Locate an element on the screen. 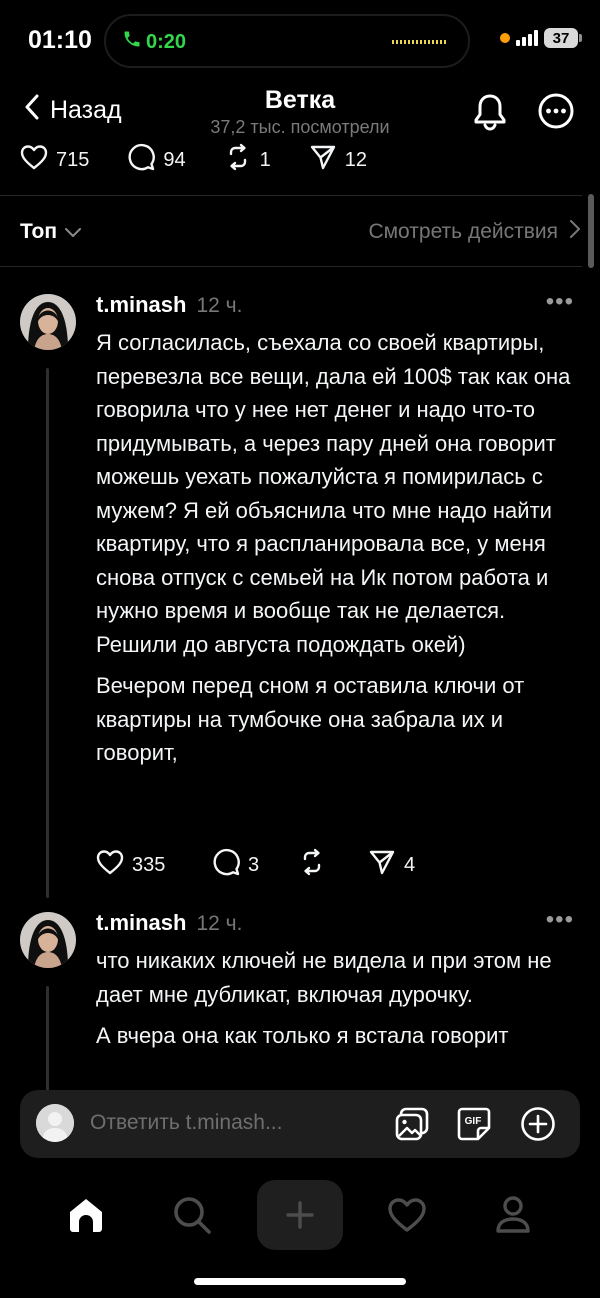 The height and width of the screenshot is (1298, 600). like-button: 715 is located at coordinates (54, 160).